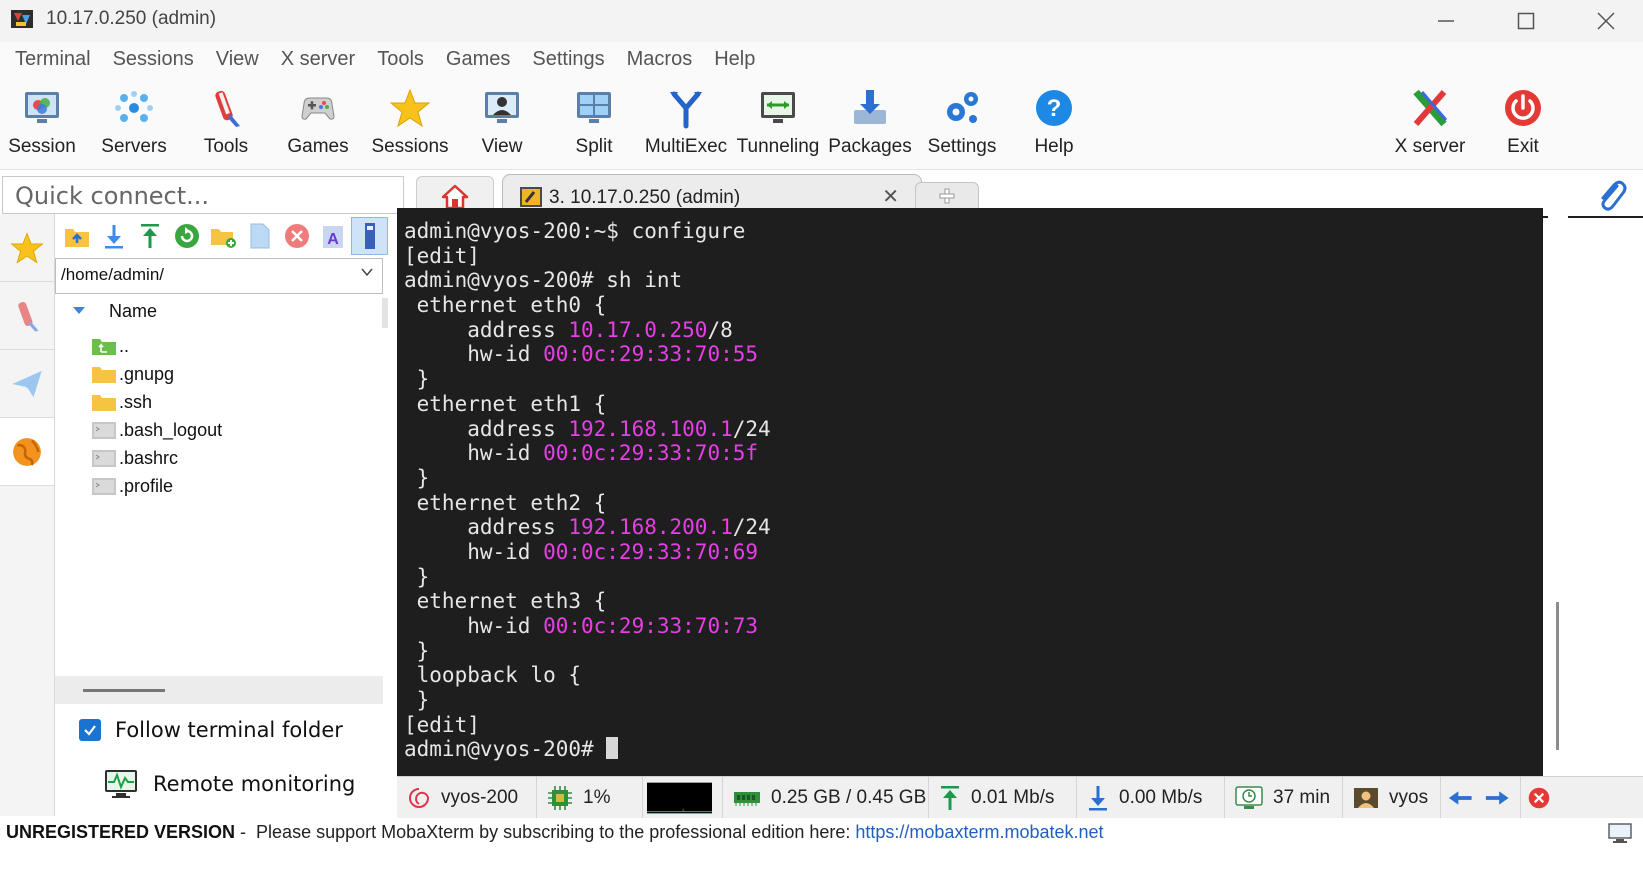 The width and height of the screenshot is (1643, 885). I want to click on permissions-button, so click(369, 236).